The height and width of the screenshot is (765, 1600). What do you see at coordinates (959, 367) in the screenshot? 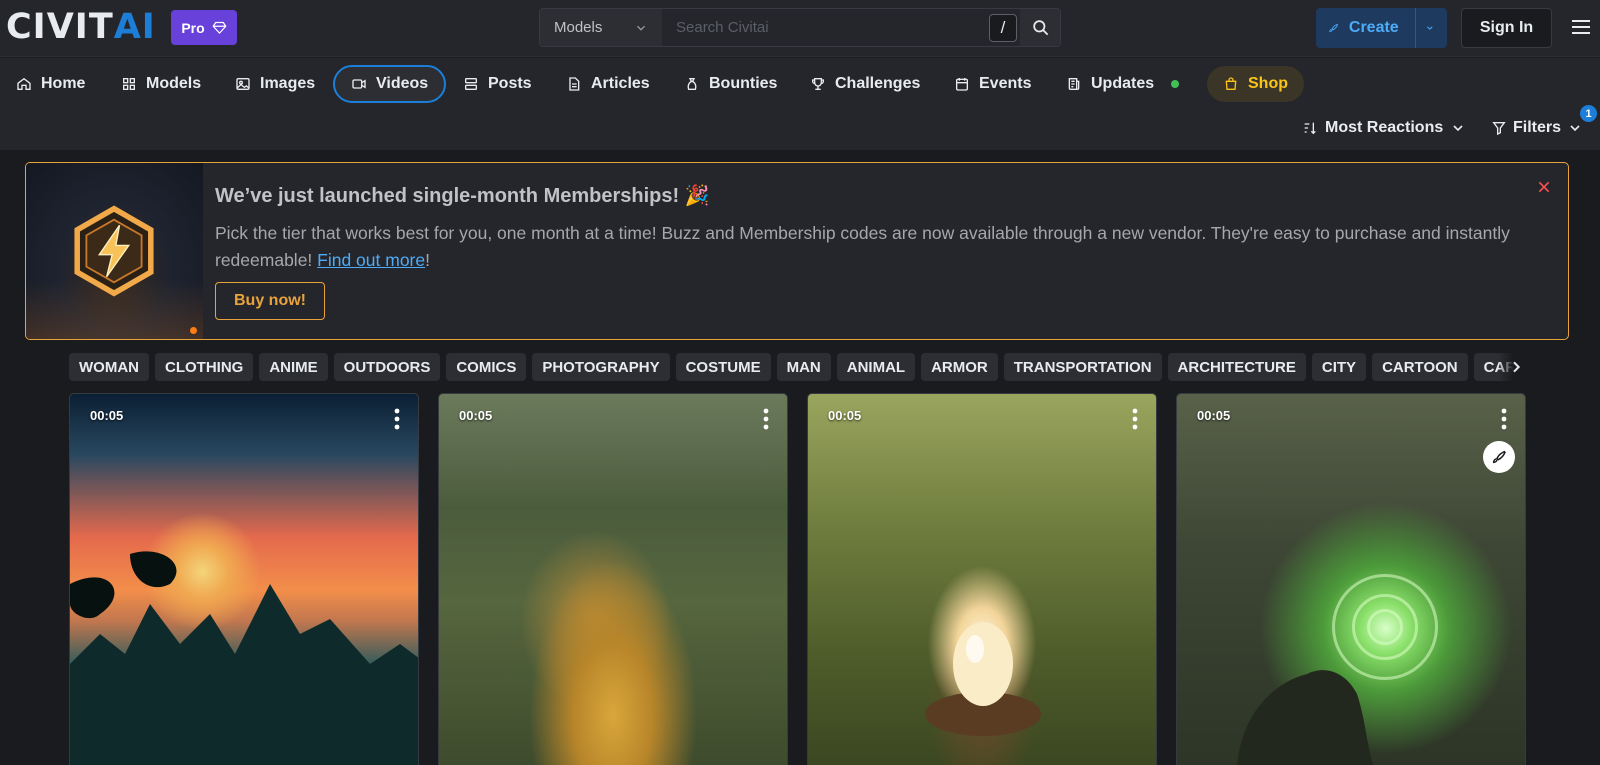
I see `tag-chip: ARMOR` at bounding box center [959, 367].